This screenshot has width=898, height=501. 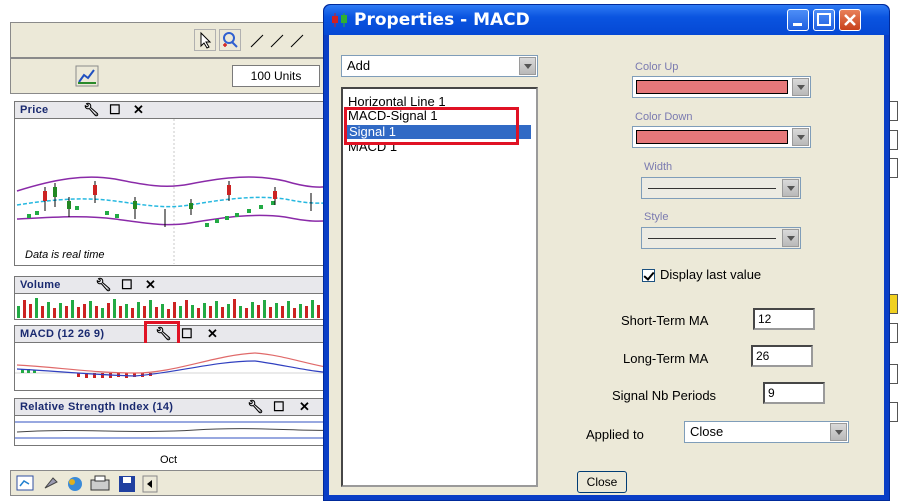 I want to click on pointer-icon, so click(x=206, y=40).